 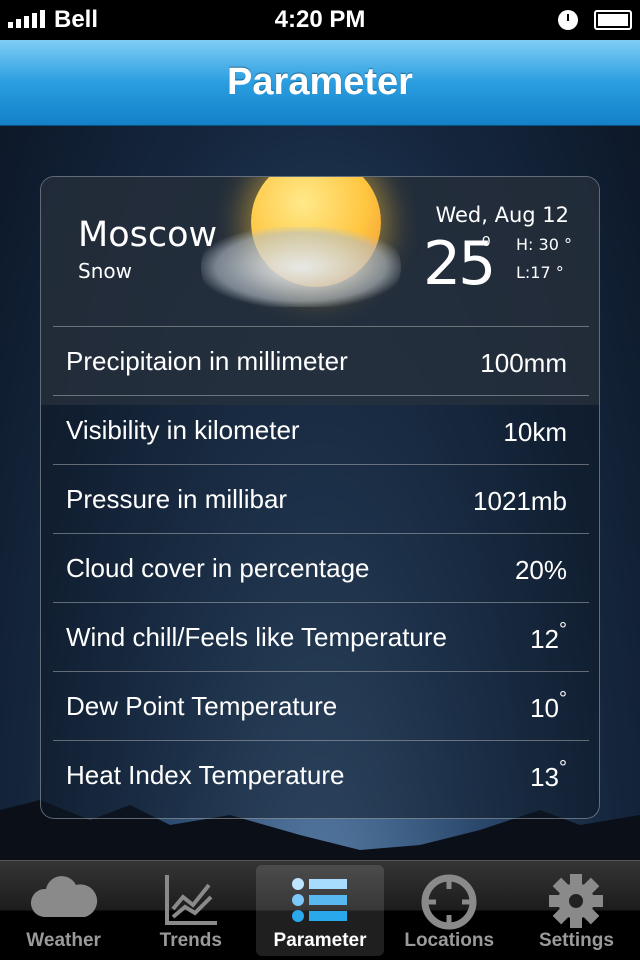 I want to click on parameter-value: 1021mb, so click(x=520, y=499).